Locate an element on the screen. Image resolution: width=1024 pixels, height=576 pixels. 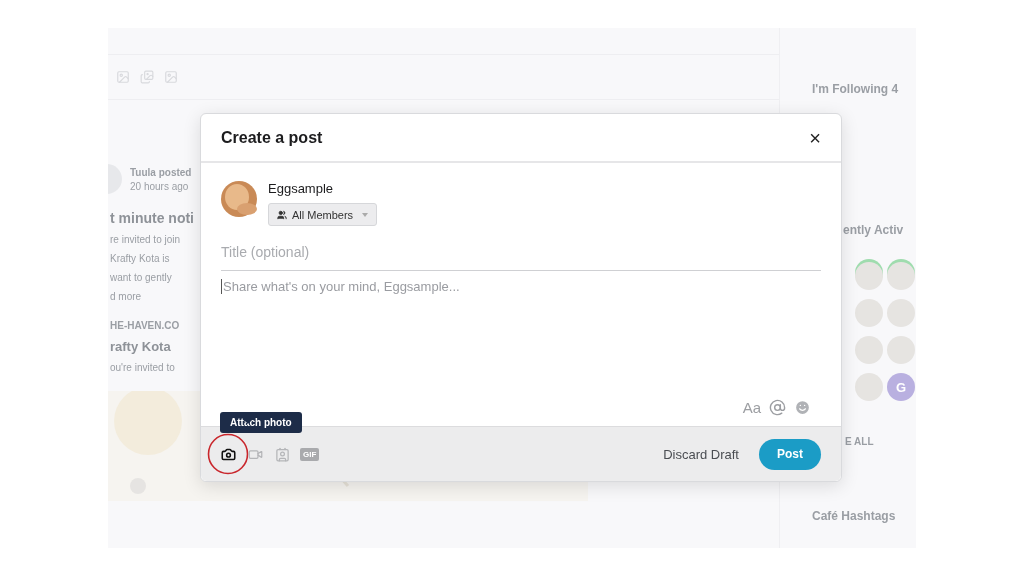
smiley-icon is located at coordinates (802, 407).